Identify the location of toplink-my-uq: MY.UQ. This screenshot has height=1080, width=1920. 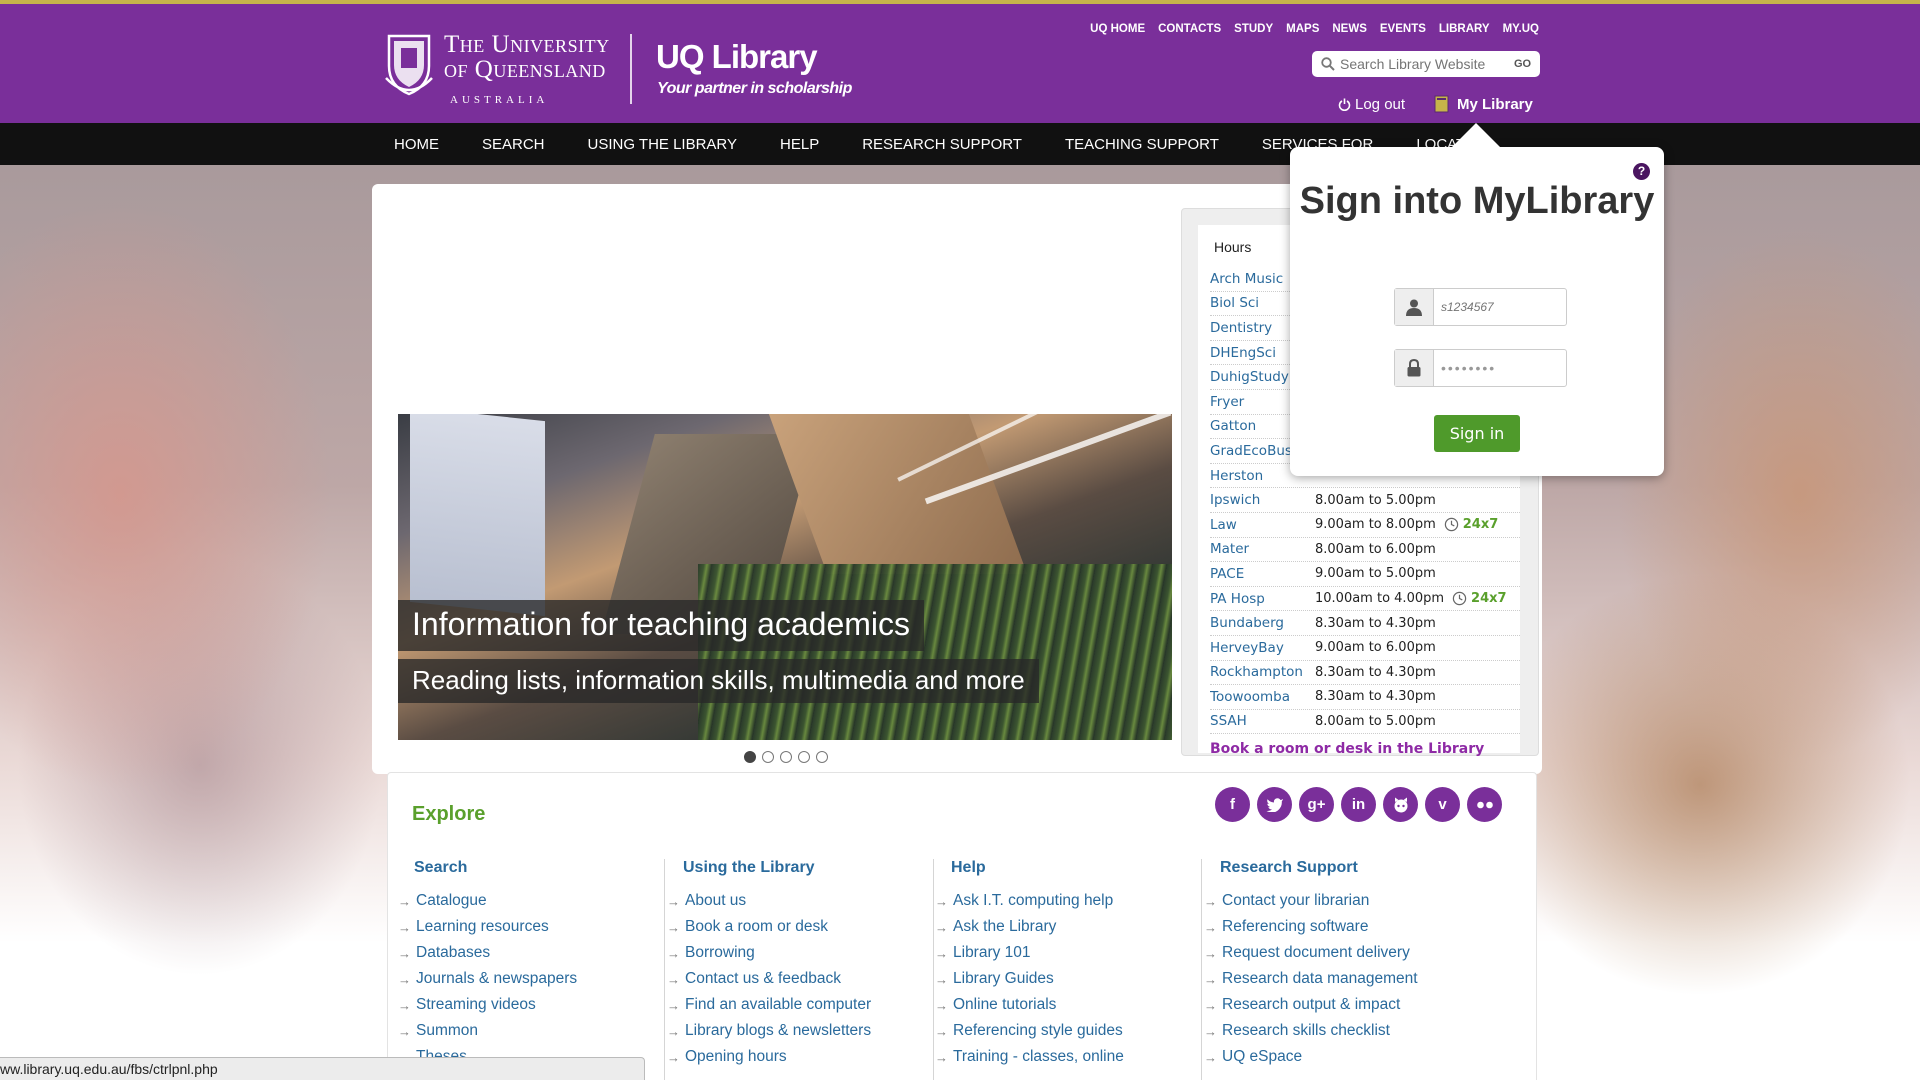
(1521, 29).